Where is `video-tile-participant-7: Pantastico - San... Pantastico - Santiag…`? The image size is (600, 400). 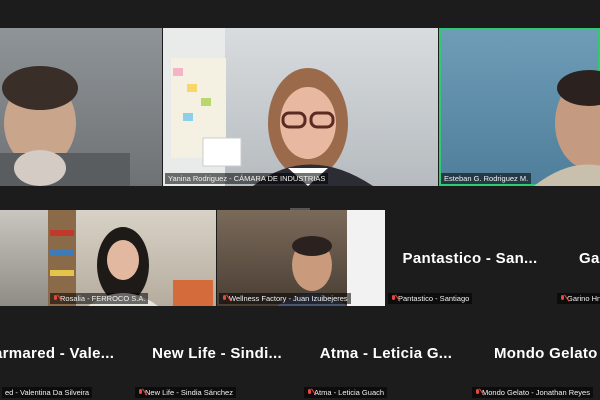 video-tile-participant-7: Pantastico - San... Pantastico - Santiag… is located at coordinates (470, 258).